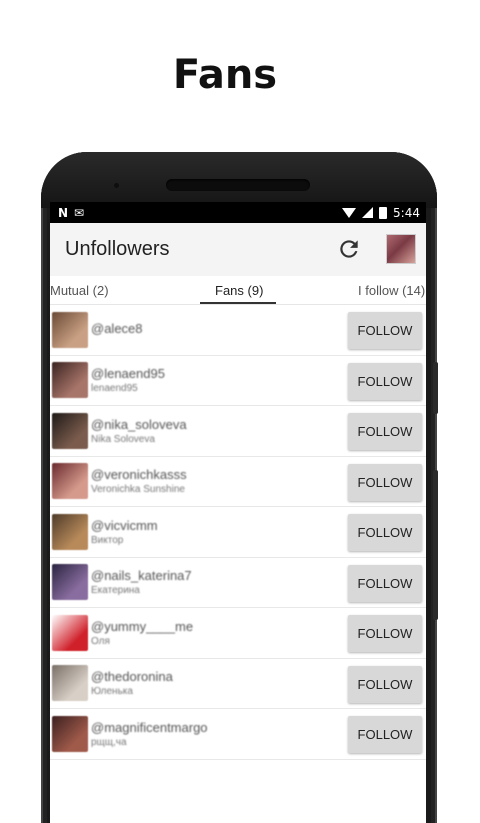 The image size is (480, 823). Describe the element at coordinates (63, 212) in the screenshot. I see `nfc-icon: N` at that location.